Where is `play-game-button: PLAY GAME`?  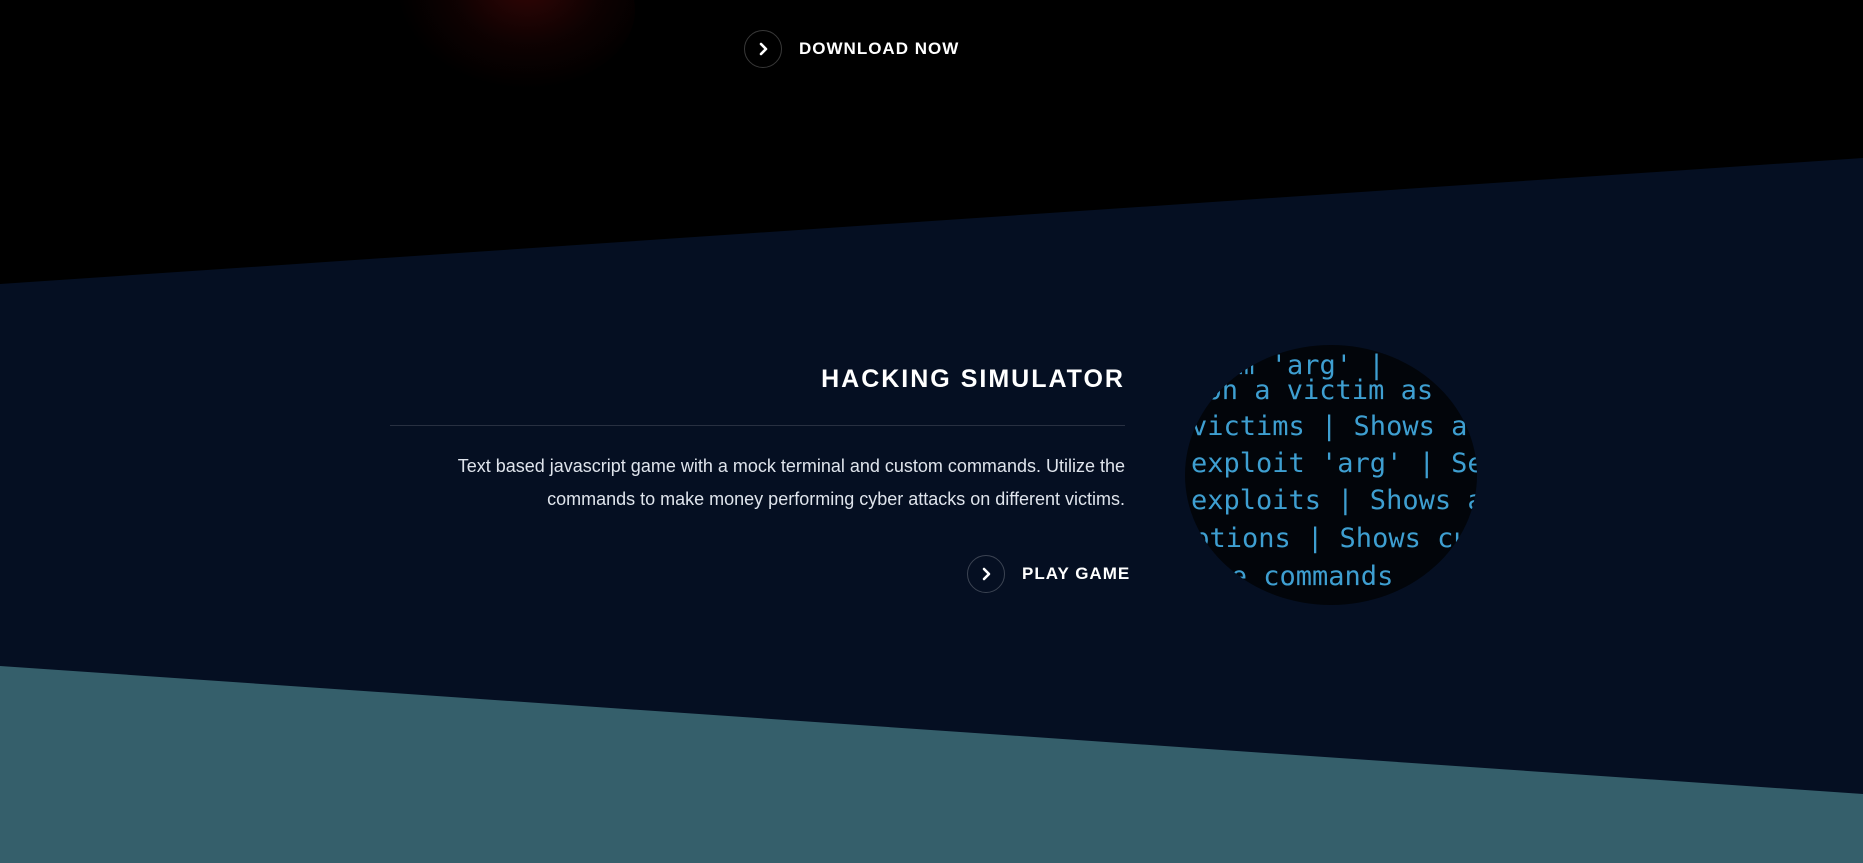 play-game-button: PLAY GAME is located at coordinates (1048, 574).